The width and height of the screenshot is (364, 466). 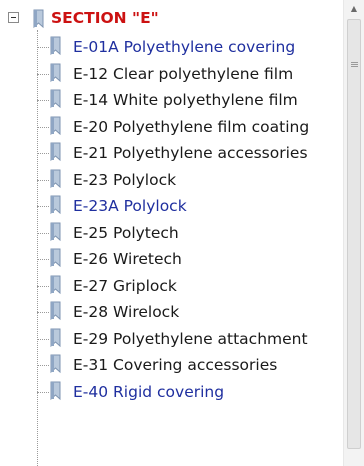 What do you see at coordinates (13, 17) in the screenshot?
I see `collapse-minus-icon` at bounding box center [13, 17].